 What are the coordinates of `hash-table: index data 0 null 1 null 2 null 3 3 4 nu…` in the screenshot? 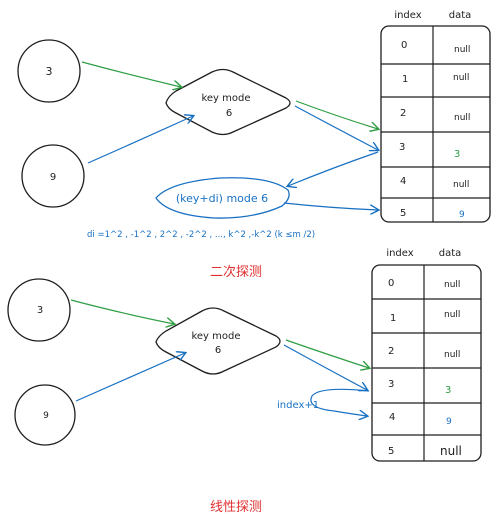 It's located at (435, 116).